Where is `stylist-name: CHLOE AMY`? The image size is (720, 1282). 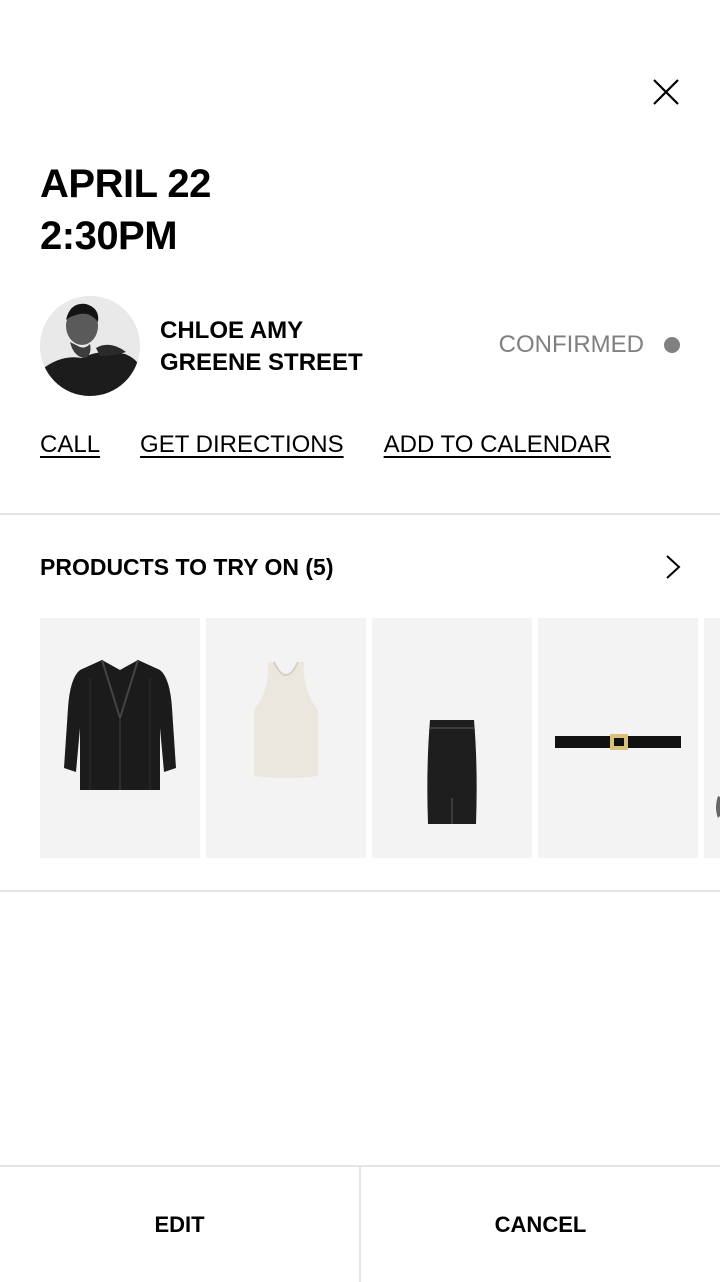 stylist-name: CHLOE AMY is located at coordinates (232, 330).